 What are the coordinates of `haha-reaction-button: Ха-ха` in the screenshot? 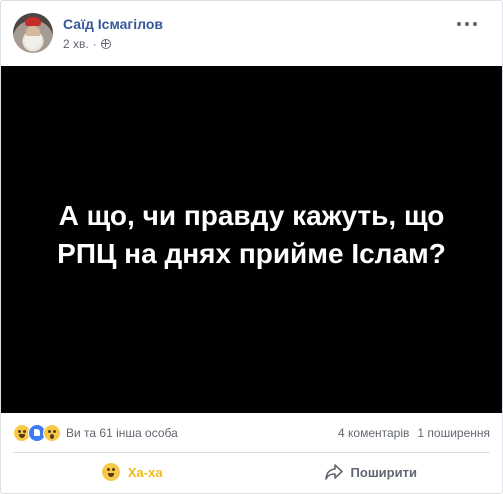 It's located at (132, 472).